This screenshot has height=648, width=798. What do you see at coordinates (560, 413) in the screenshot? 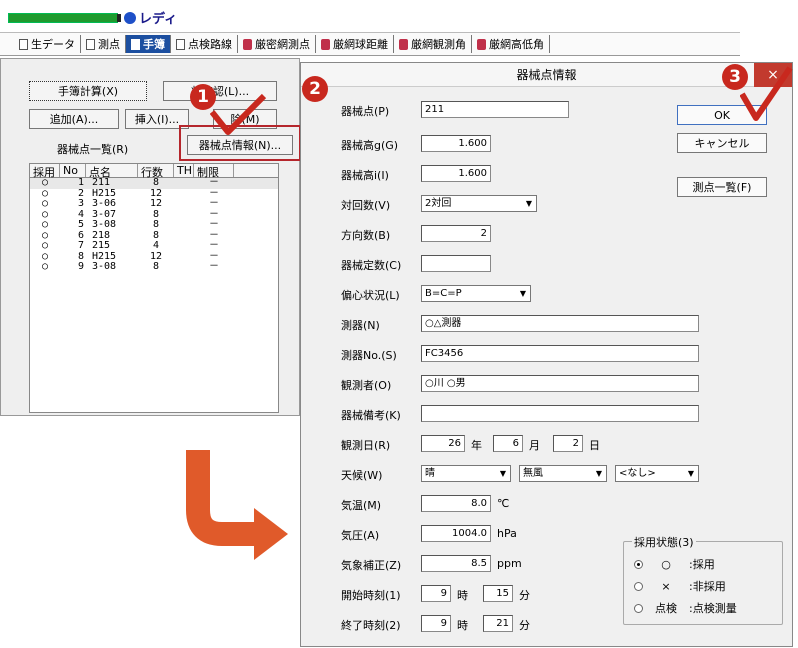
I see `remarks-field` at bounding box center [560, 413].